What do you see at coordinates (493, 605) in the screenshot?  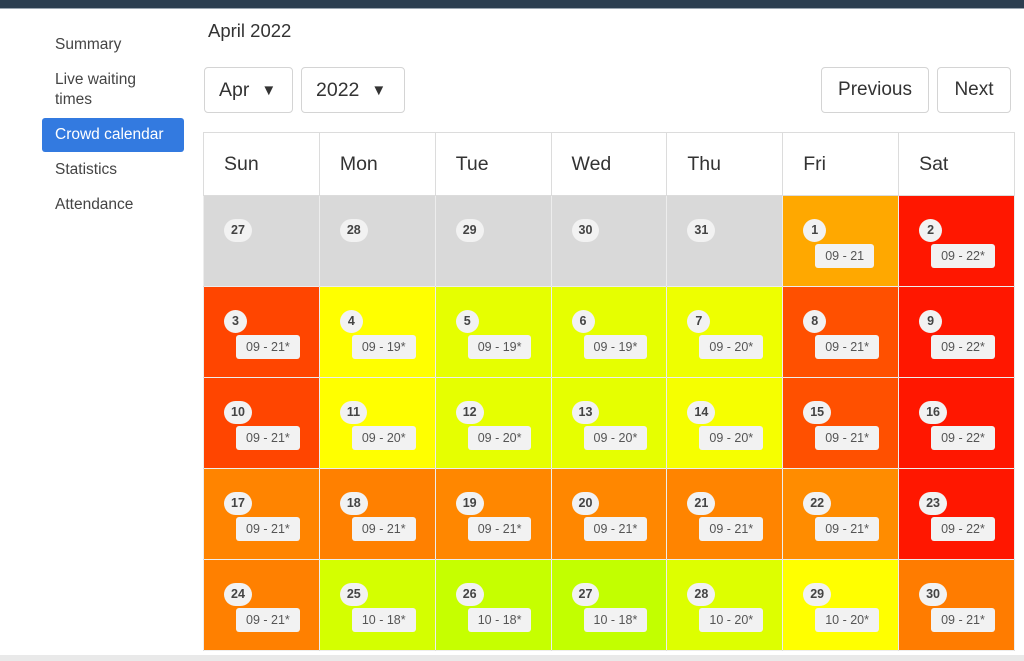 I see `calendar-day-cell: 26 10 - 18*` at bounding box center [493, 605].